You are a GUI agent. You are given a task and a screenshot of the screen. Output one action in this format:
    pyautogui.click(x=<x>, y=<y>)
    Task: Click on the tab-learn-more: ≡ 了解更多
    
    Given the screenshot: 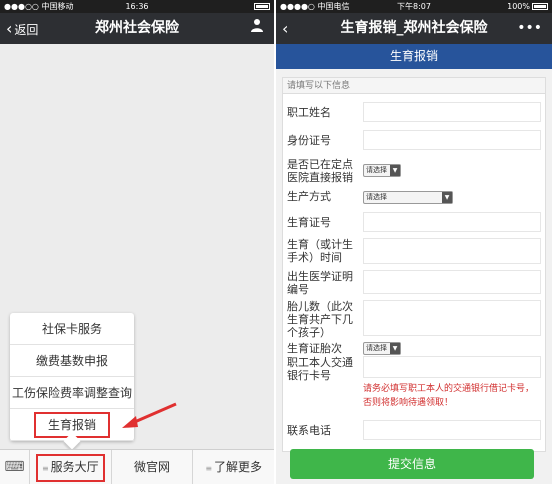 What is the action you would take?
    pyautogui.click(x=233, y=467)
    